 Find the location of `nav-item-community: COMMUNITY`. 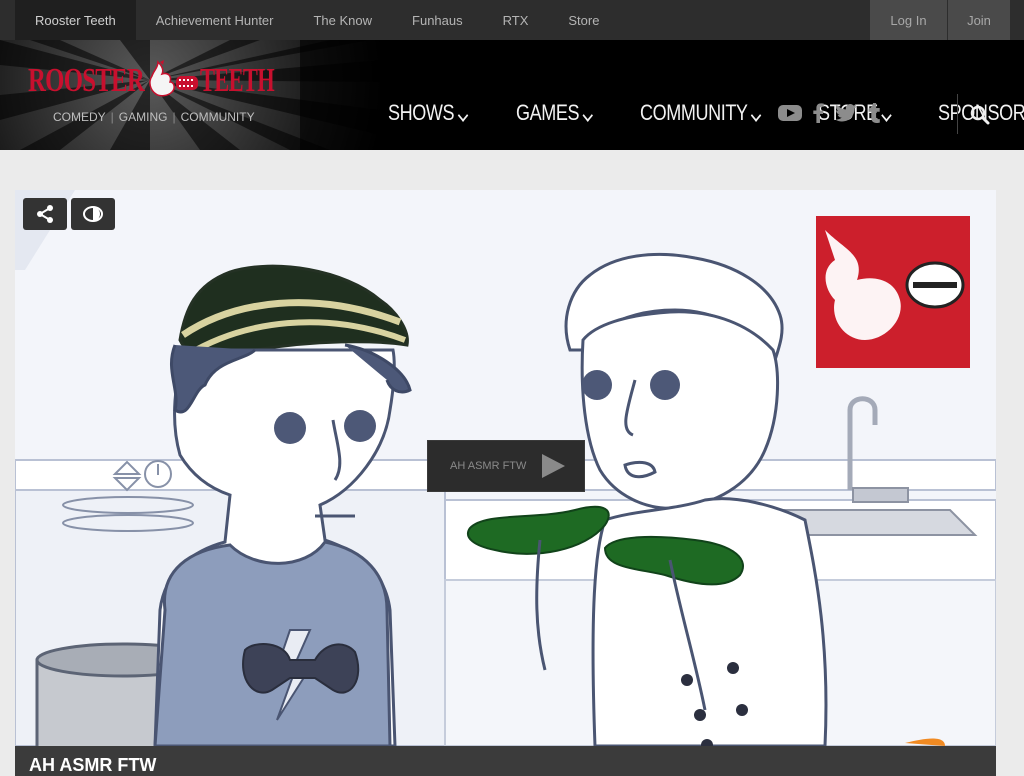

nav-item-community: COMMUNITY is located at coordinates (700, 113).